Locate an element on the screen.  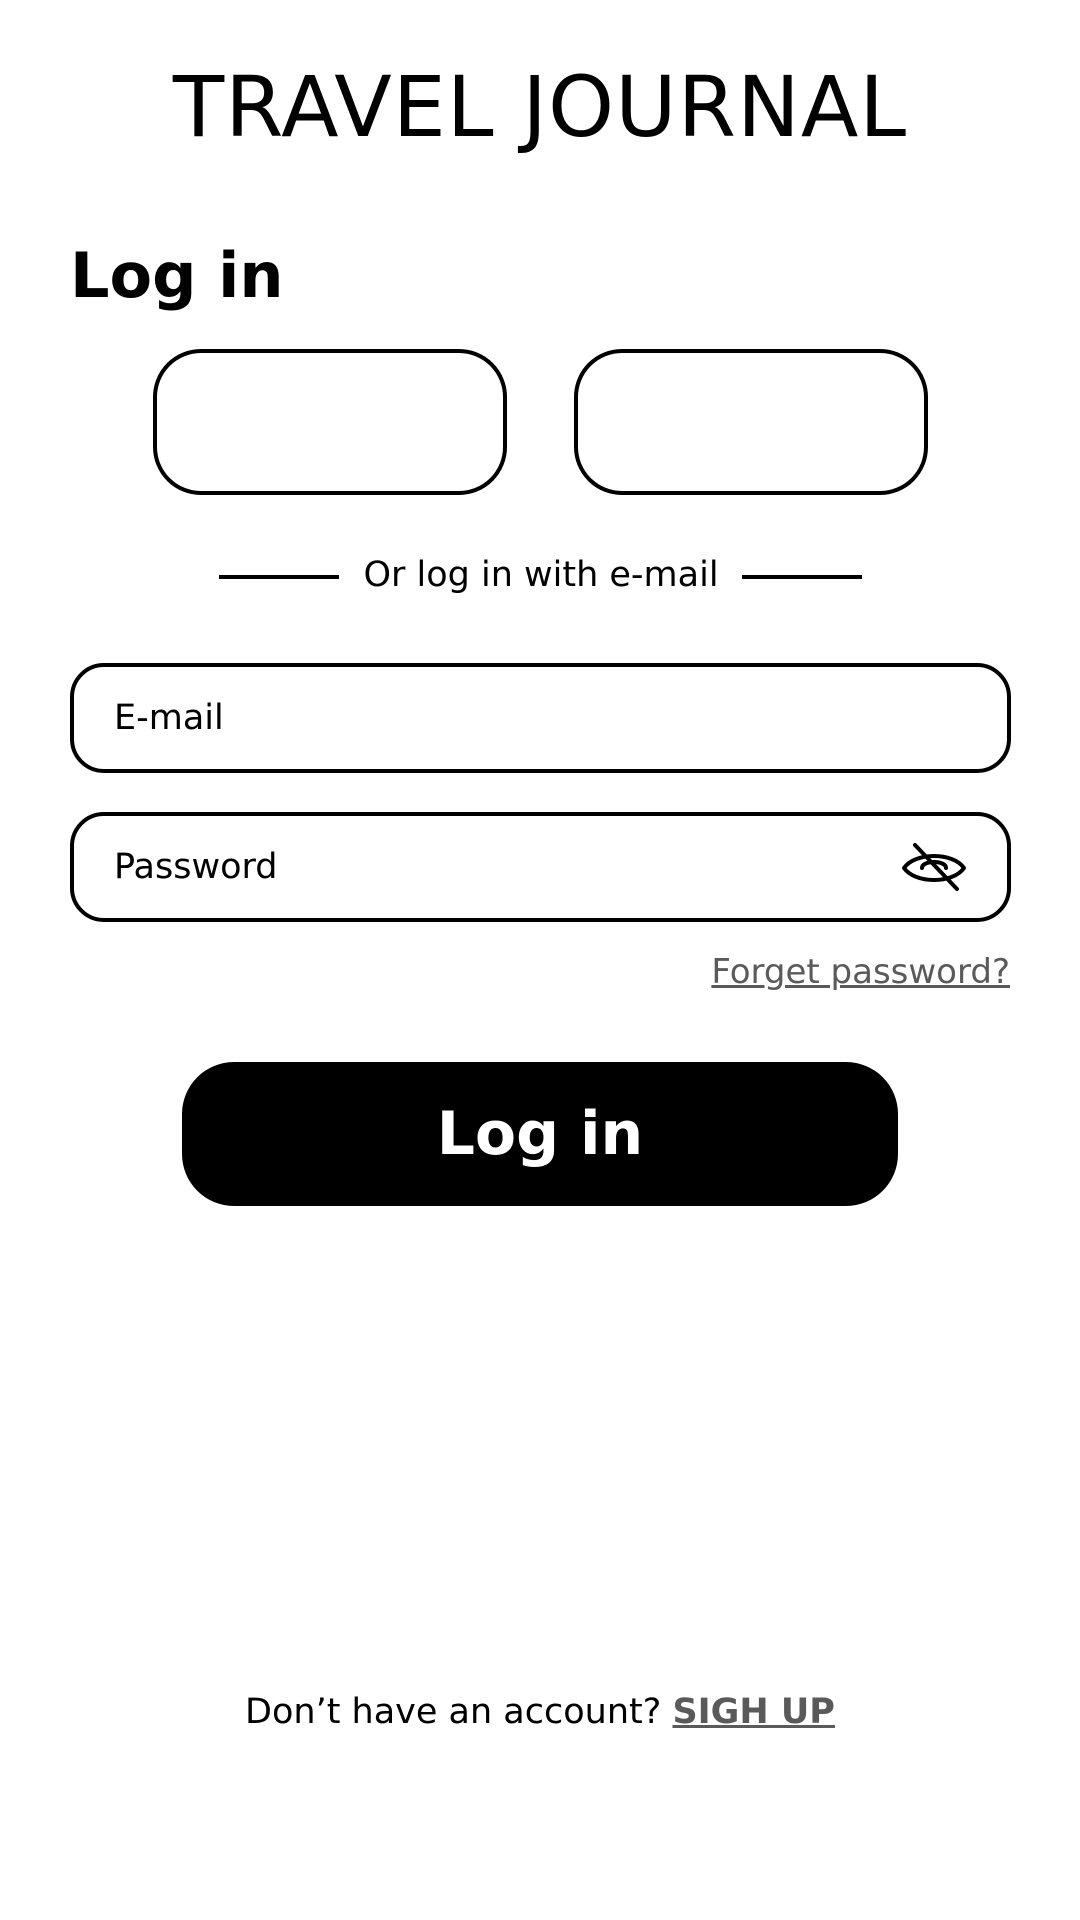
divider-text: Or log in with e-mail is located at coordinates (541, 575).